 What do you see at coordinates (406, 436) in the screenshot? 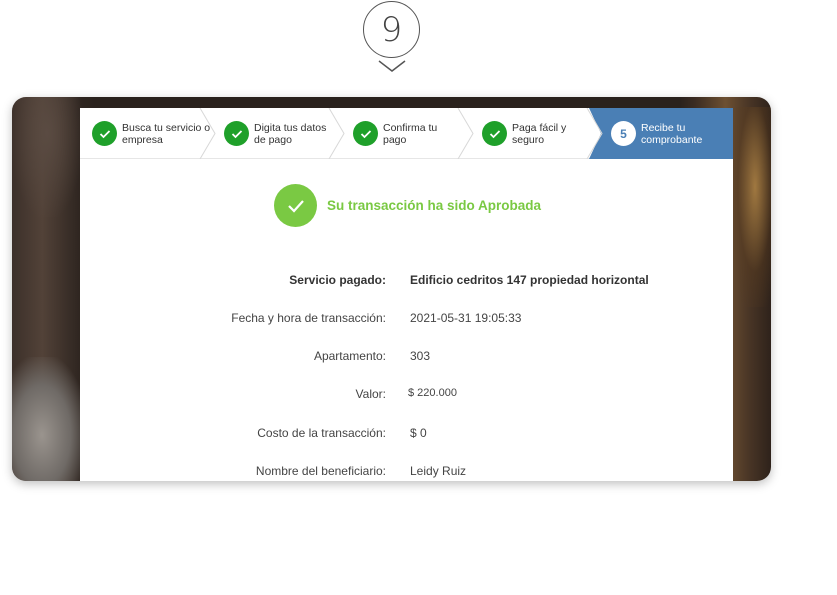
I see `detail-row: Costo de la transacción: $ 0` at bounding box center [406, 436].